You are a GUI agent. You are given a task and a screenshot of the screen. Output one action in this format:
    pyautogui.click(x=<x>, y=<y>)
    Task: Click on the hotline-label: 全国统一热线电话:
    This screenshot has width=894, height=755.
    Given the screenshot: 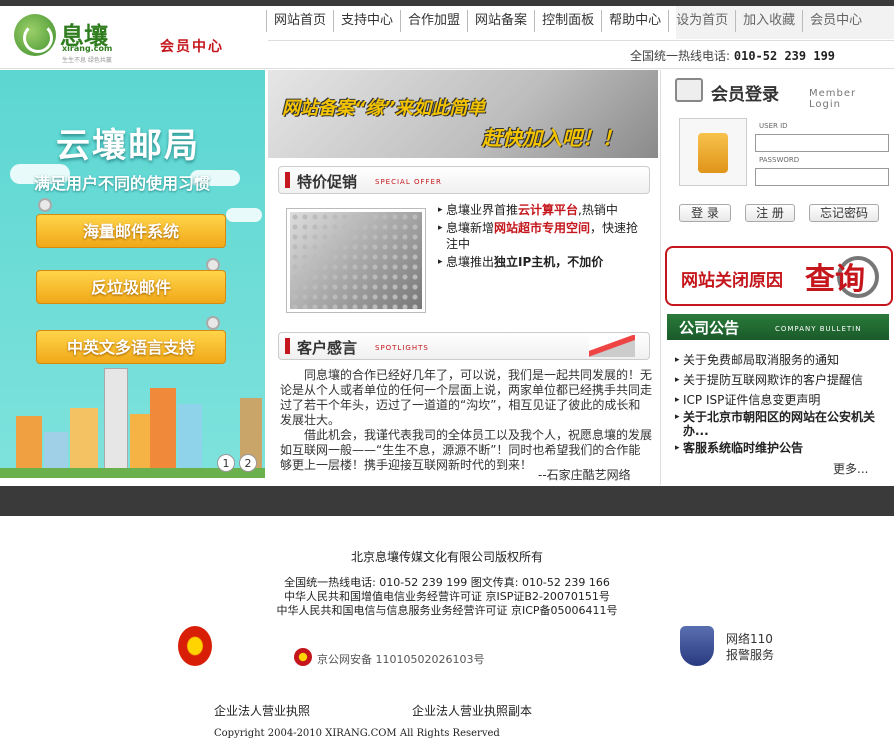 What is the action you would take?
    pyautogui.click(x=680, y=56)
    